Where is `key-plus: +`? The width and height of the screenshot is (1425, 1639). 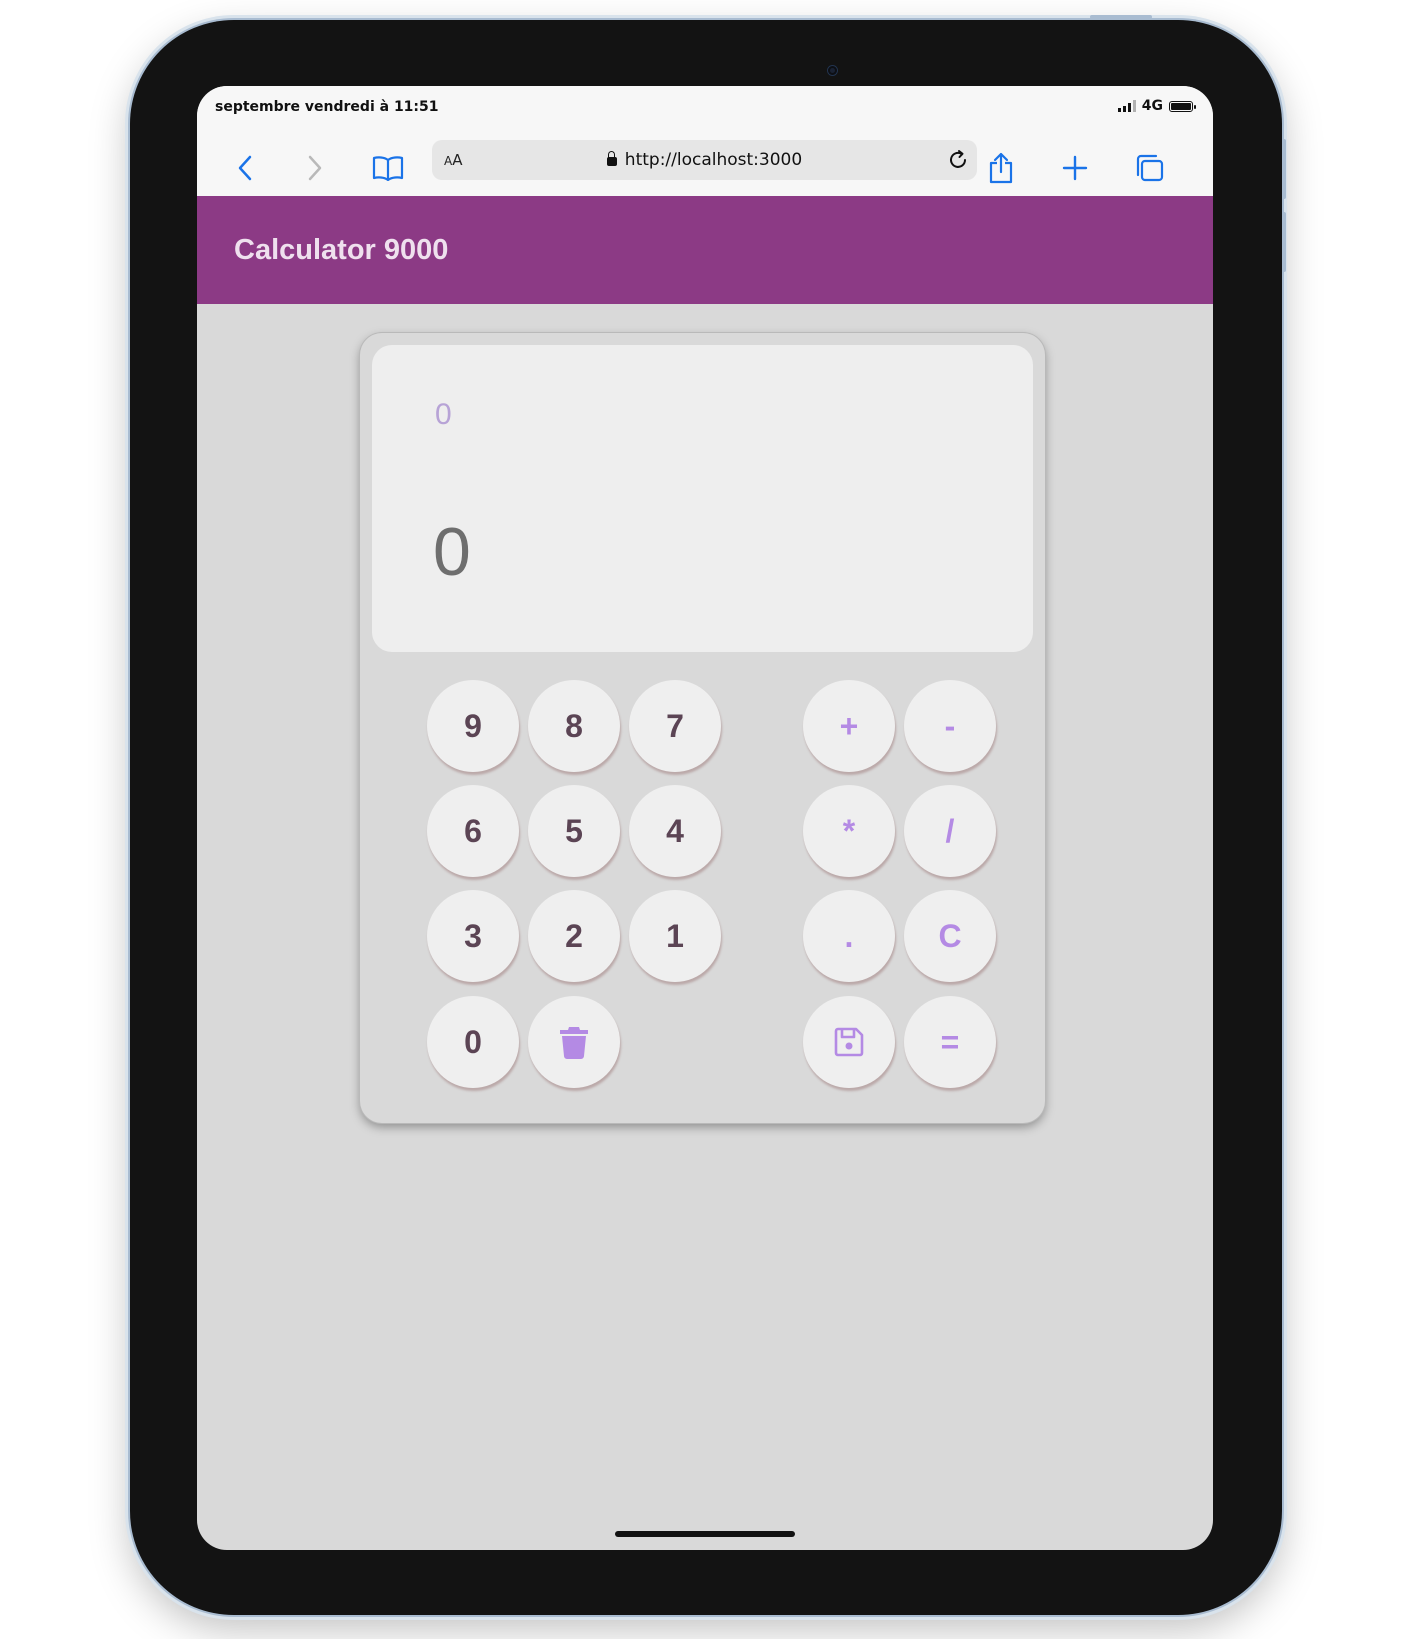
key-plus: + is located at coordinates (849, 726).